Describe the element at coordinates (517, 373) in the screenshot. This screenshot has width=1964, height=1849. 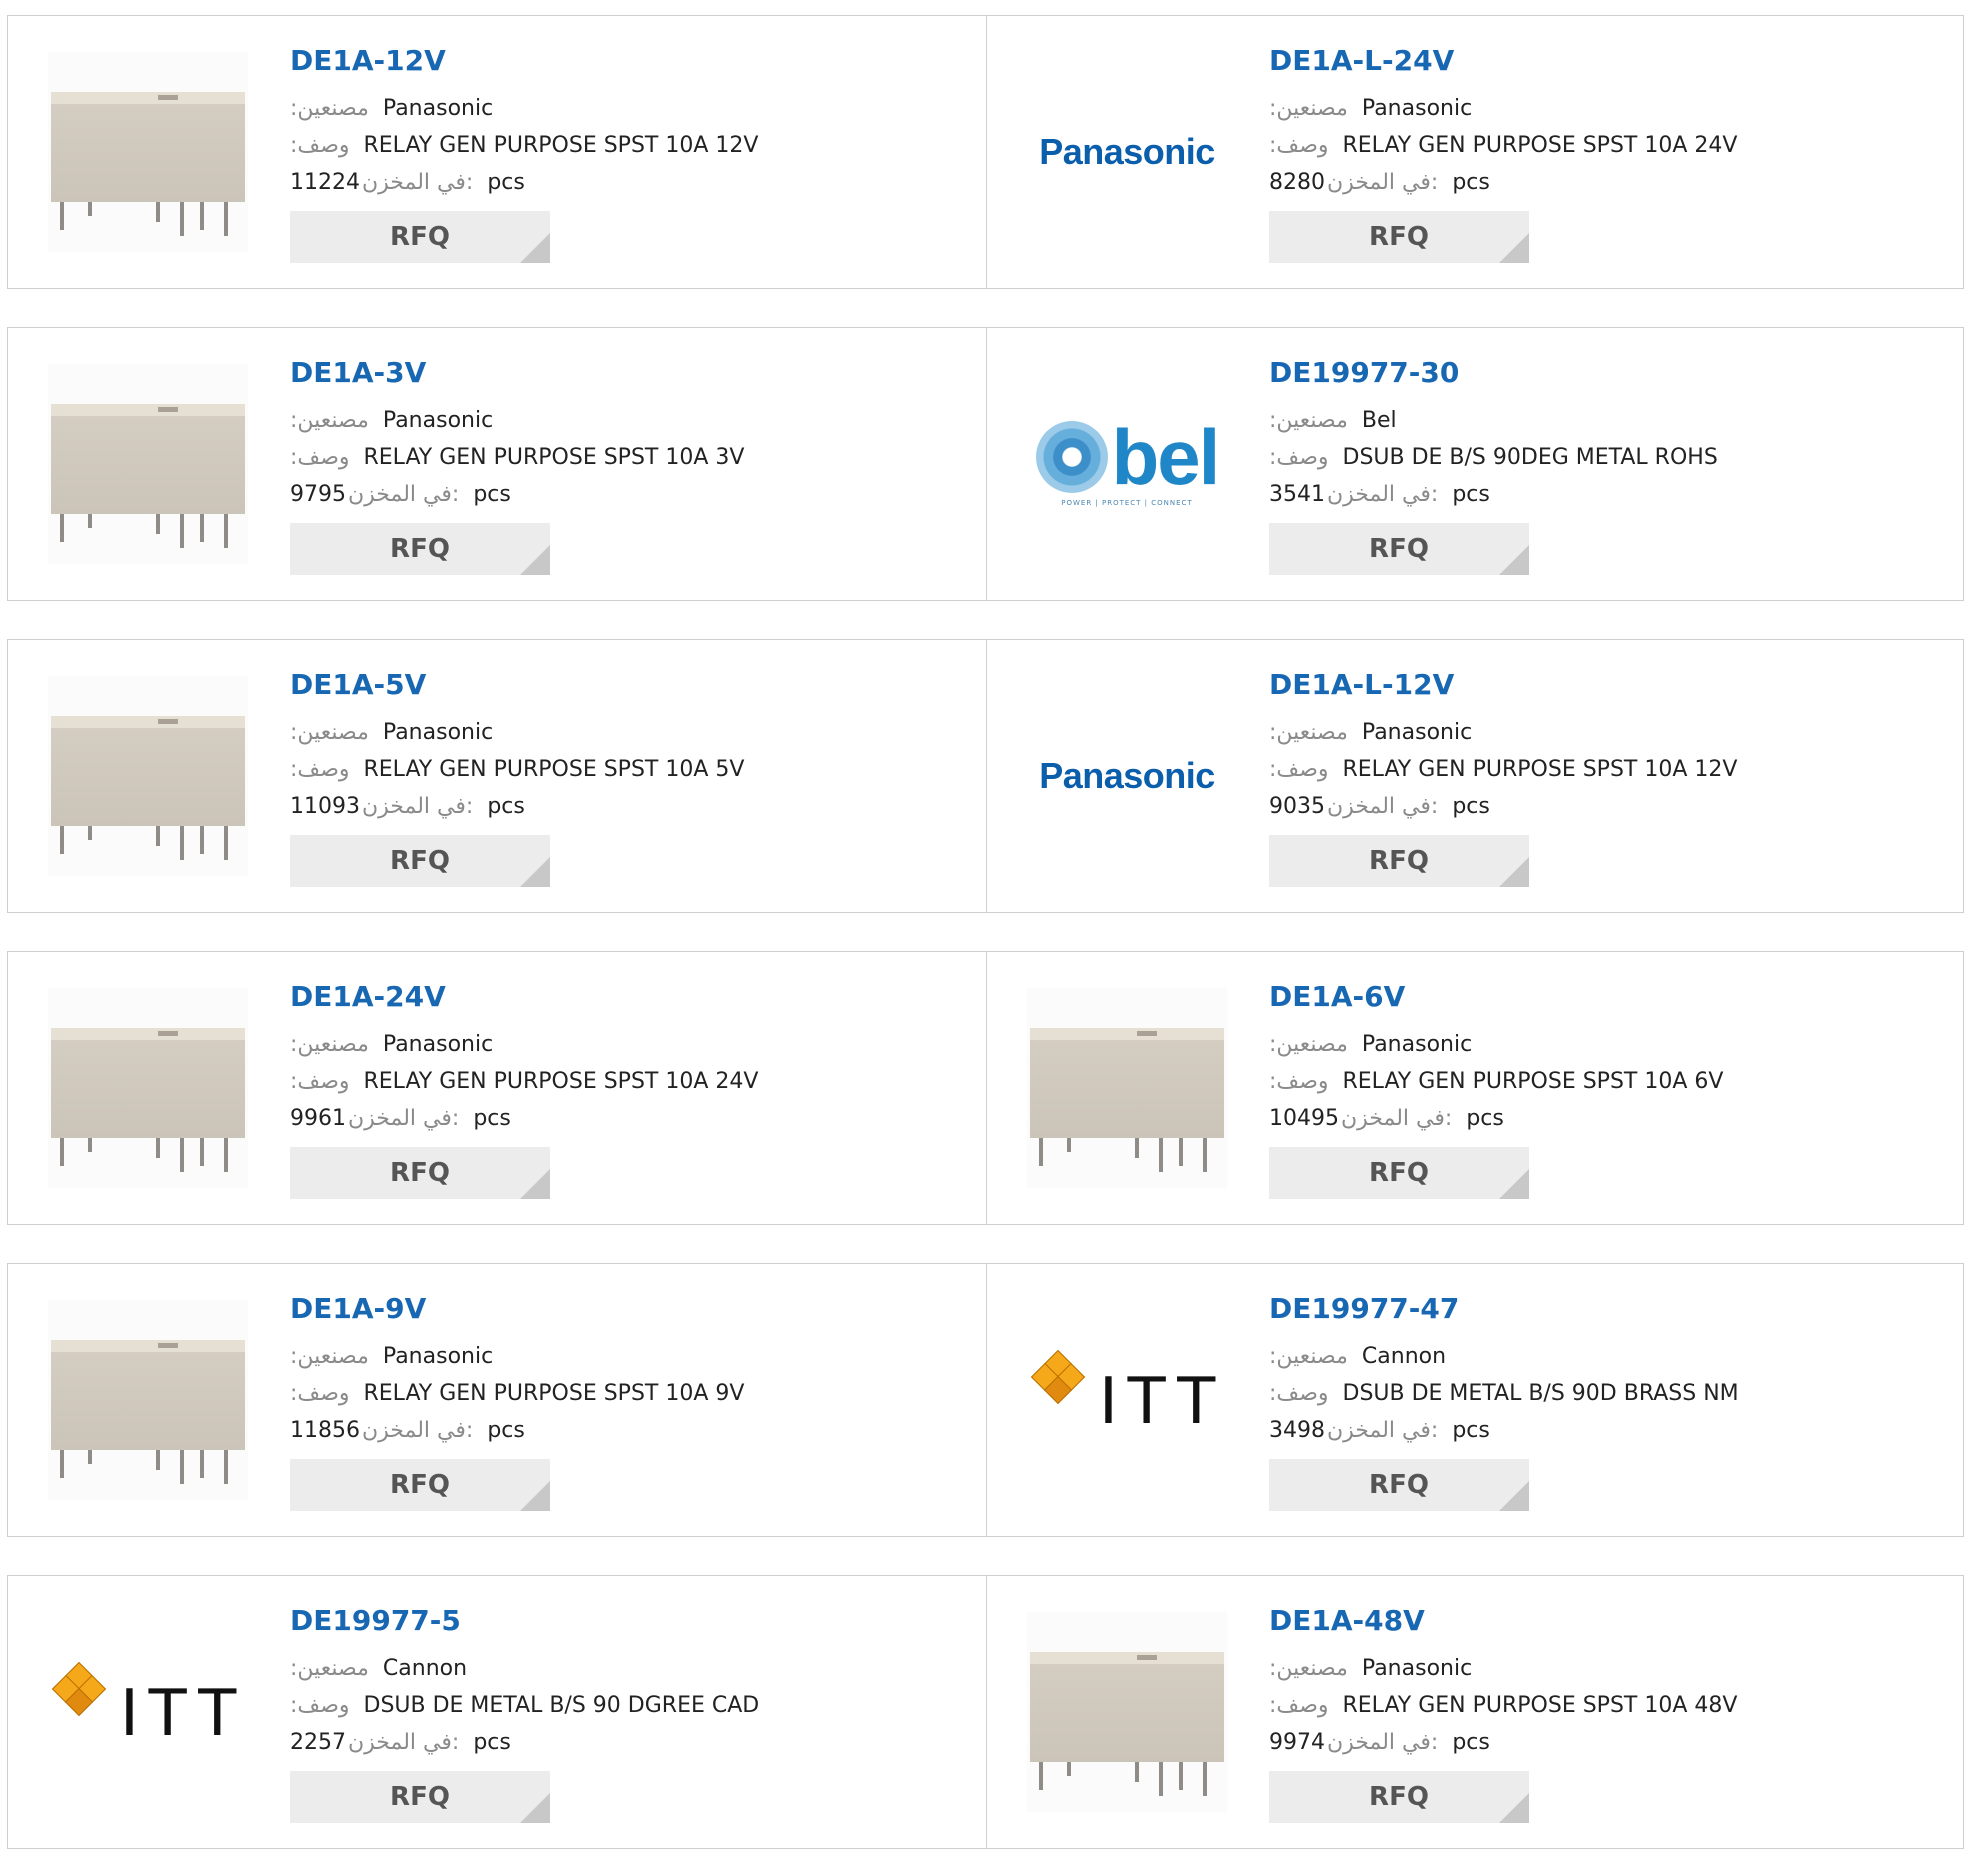
I see `part-number-link: DE1A-3V` at that location.